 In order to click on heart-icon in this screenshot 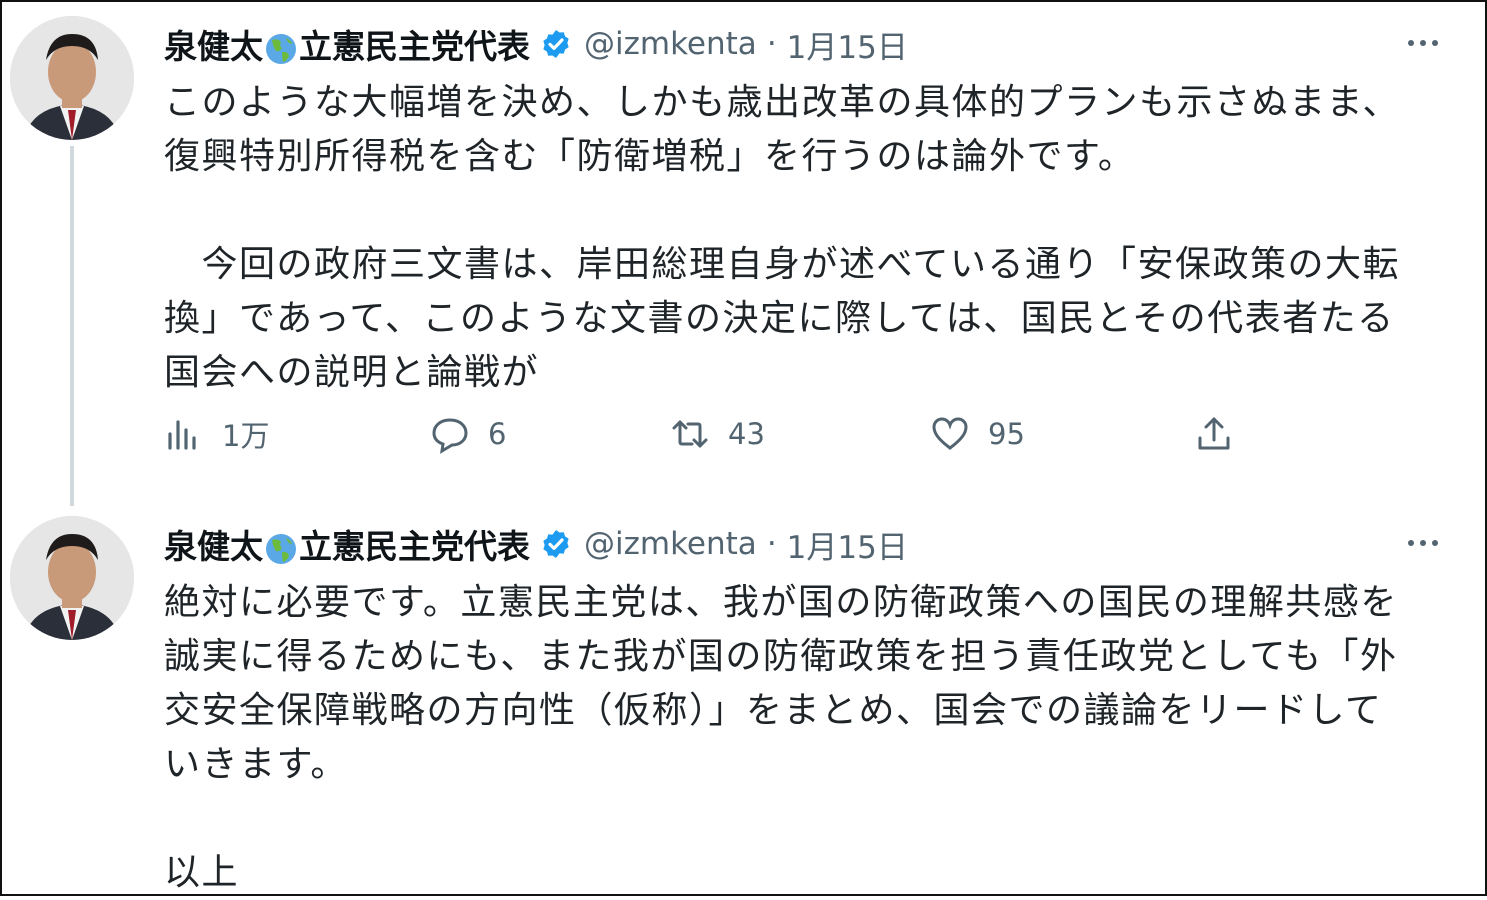, I will do `click(950, 433)`.